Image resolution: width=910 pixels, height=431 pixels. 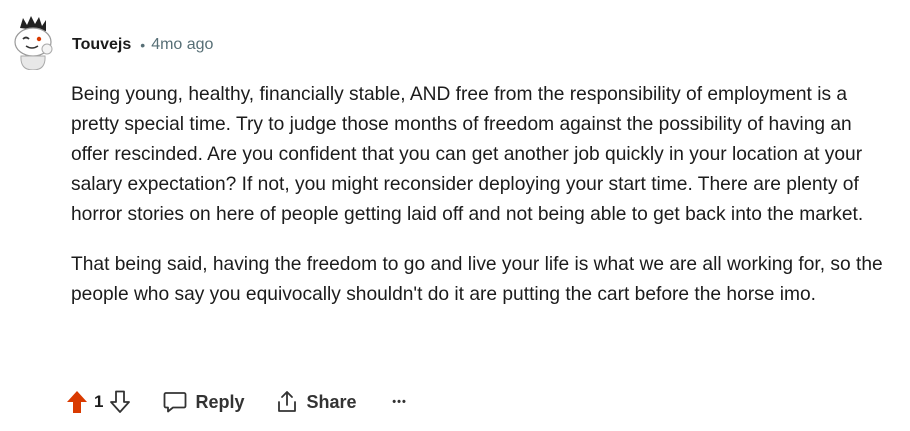 I want to click on vote-score: 1, so click(x=99, y=401).